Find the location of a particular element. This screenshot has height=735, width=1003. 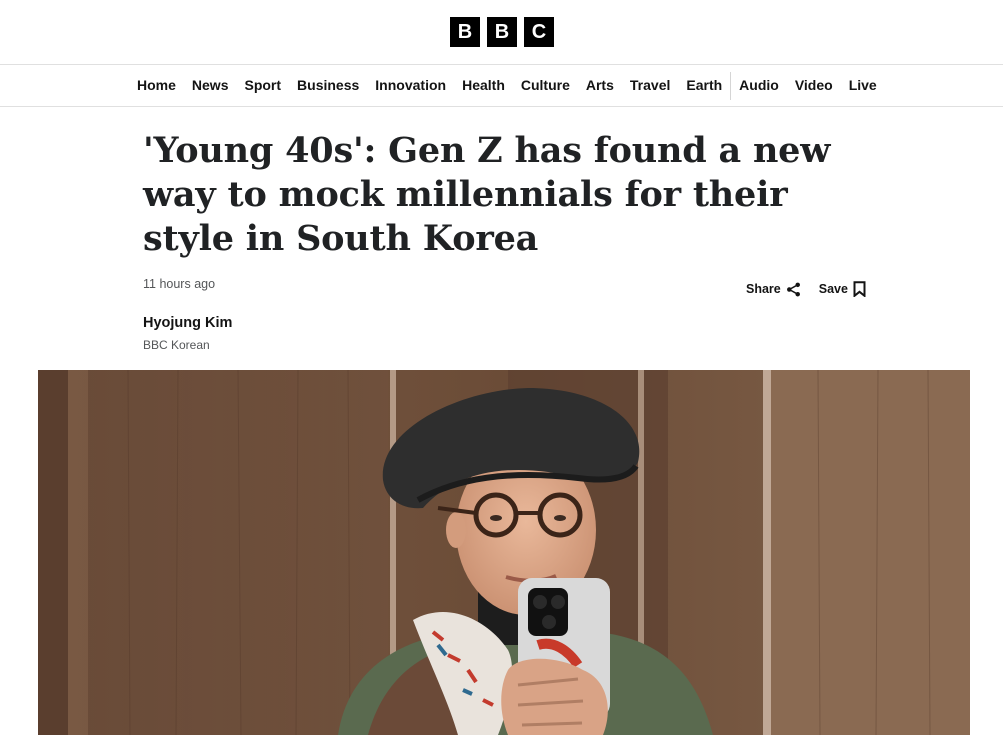

article-actions: Share Save is located at coordinates (806, 289).